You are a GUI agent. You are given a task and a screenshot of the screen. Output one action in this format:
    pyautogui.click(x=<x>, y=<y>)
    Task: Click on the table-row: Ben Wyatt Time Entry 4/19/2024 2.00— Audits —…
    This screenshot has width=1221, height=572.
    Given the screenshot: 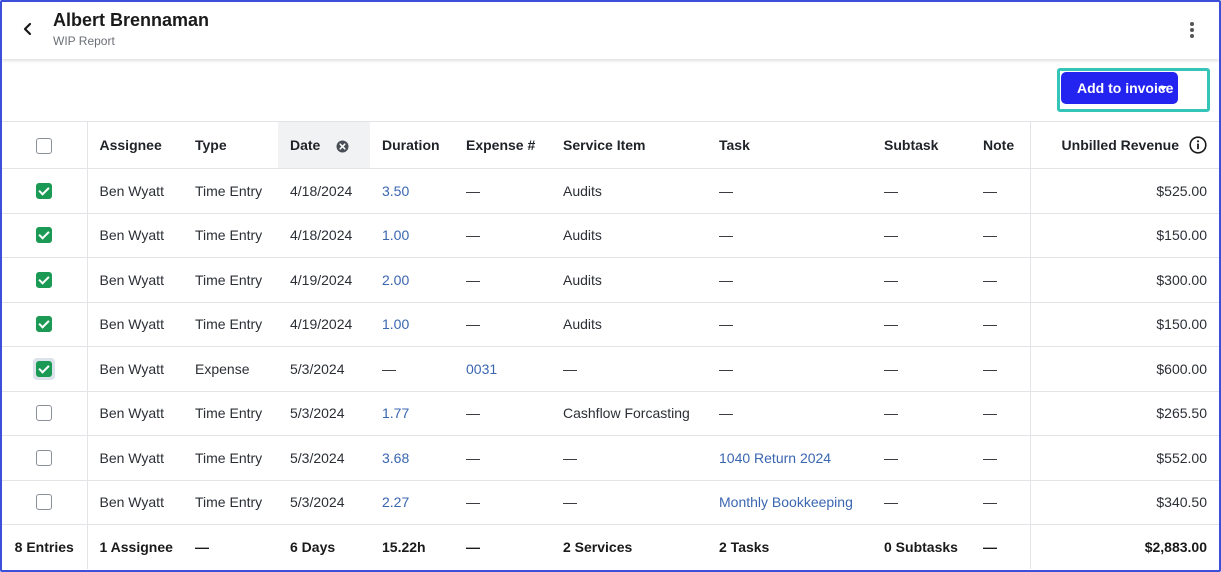 What is the action you would take?
    pyautogui.click(x=610, y=279)
    